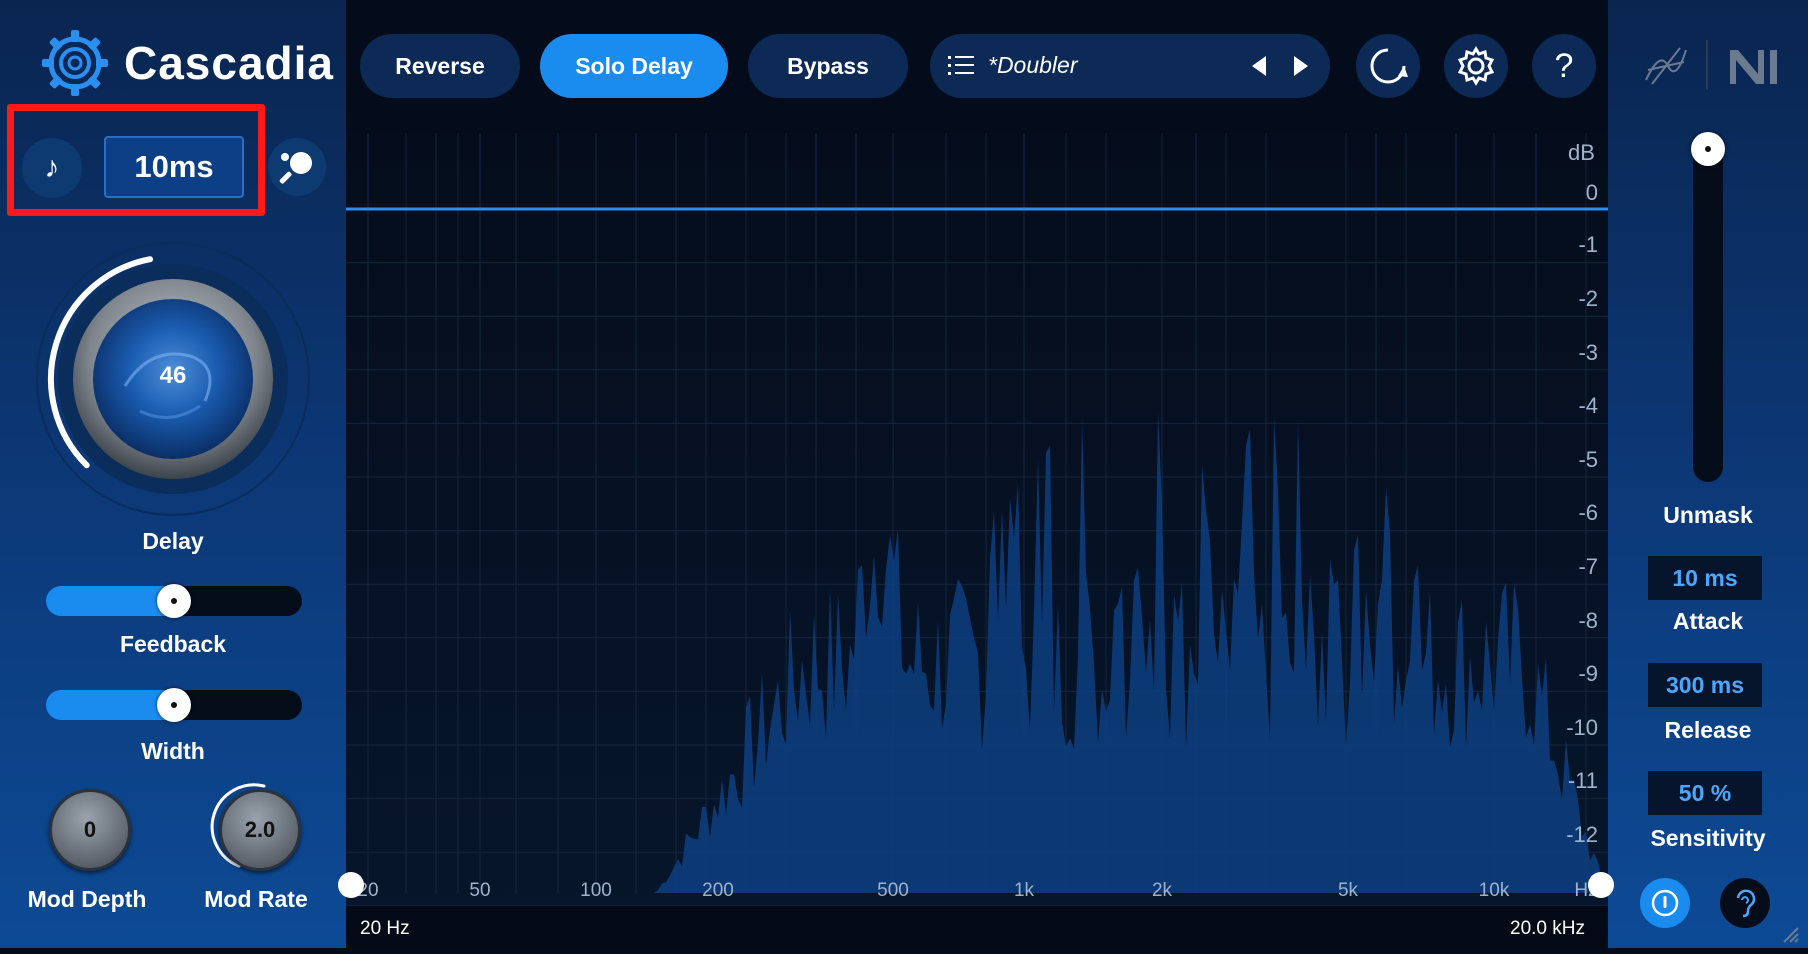  I want to click on triangle-left-icon, so click(1260, 66).